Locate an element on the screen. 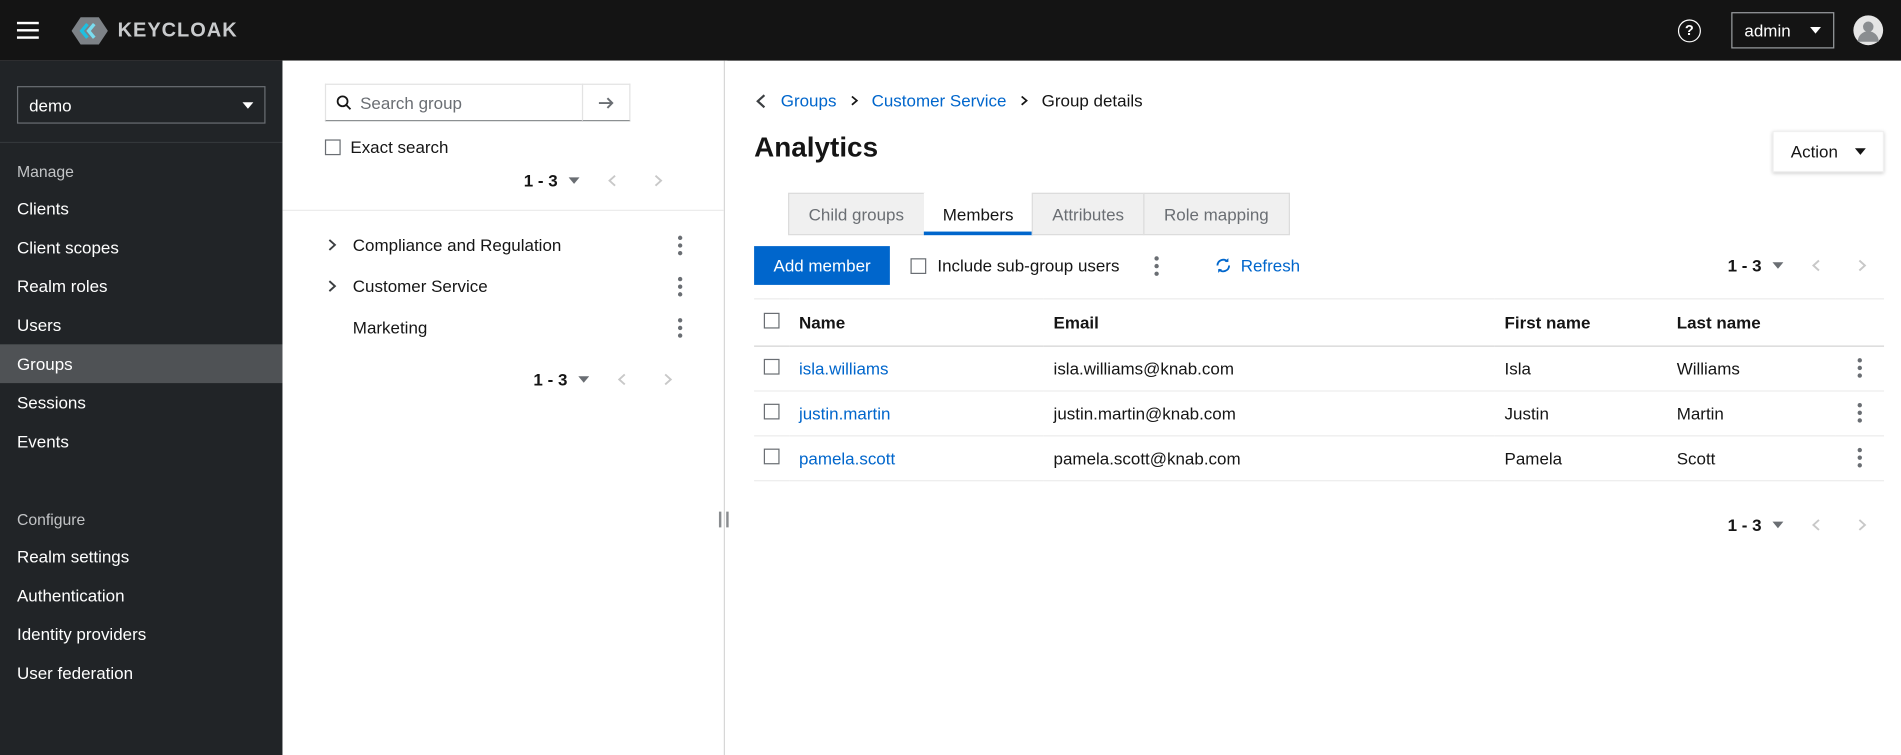 The height and width of the screenshot is (755, 1901). realm-selector: demo is located at coordinates (141, 105).